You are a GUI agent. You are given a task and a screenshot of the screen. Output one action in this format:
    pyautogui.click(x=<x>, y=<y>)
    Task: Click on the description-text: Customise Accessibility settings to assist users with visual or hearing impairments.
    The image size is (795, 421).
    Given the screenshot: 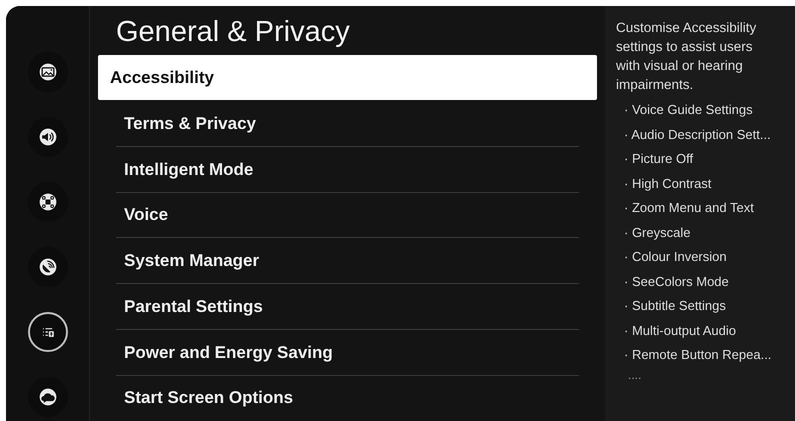 What is the action you would take?
    pyautogui.click(x=687, y=56)
    